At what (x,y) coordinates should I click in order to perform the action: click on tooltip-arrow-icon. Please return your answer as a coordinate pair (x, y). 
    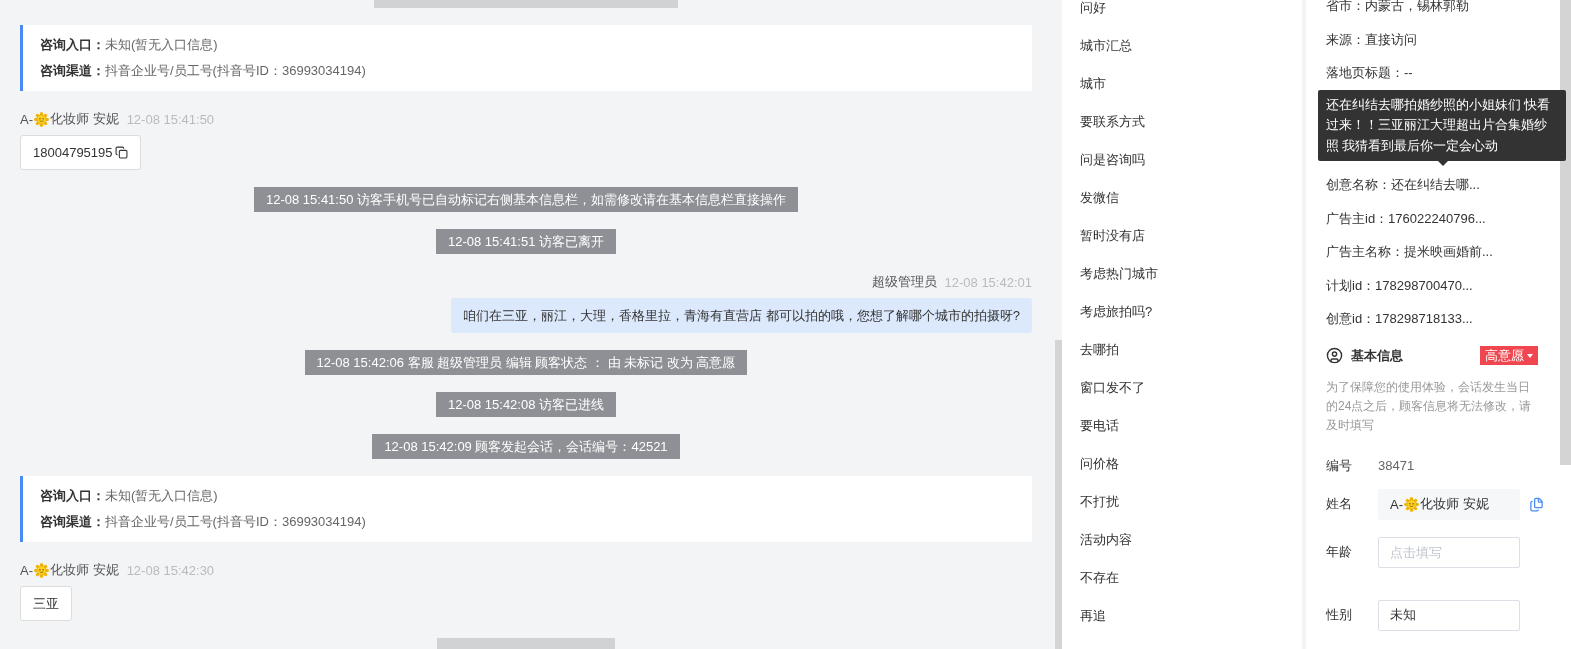
    Looking at the image, I should click on (1443, 163).